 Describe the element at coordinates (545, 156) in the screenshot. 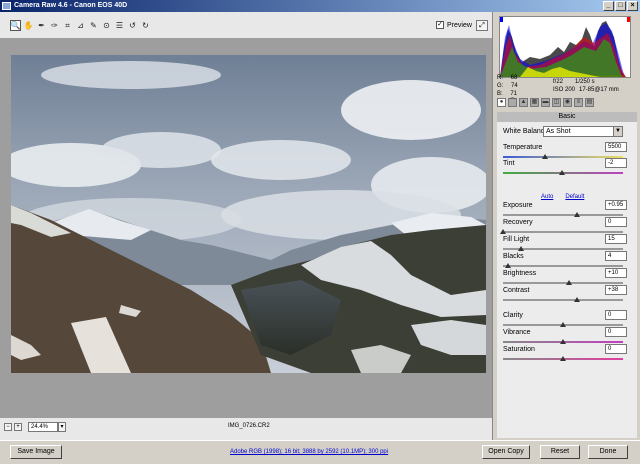

I see `temperature-thumb` at that location.